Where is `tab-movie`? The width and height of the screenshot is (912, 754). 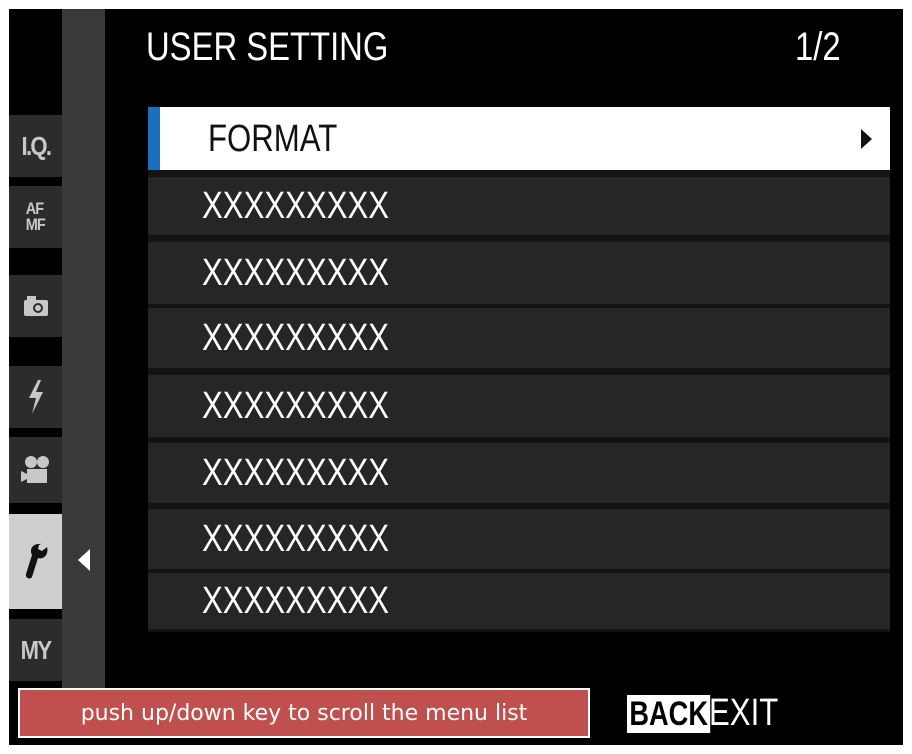
tab-movie is located at coordinates (35, 470).